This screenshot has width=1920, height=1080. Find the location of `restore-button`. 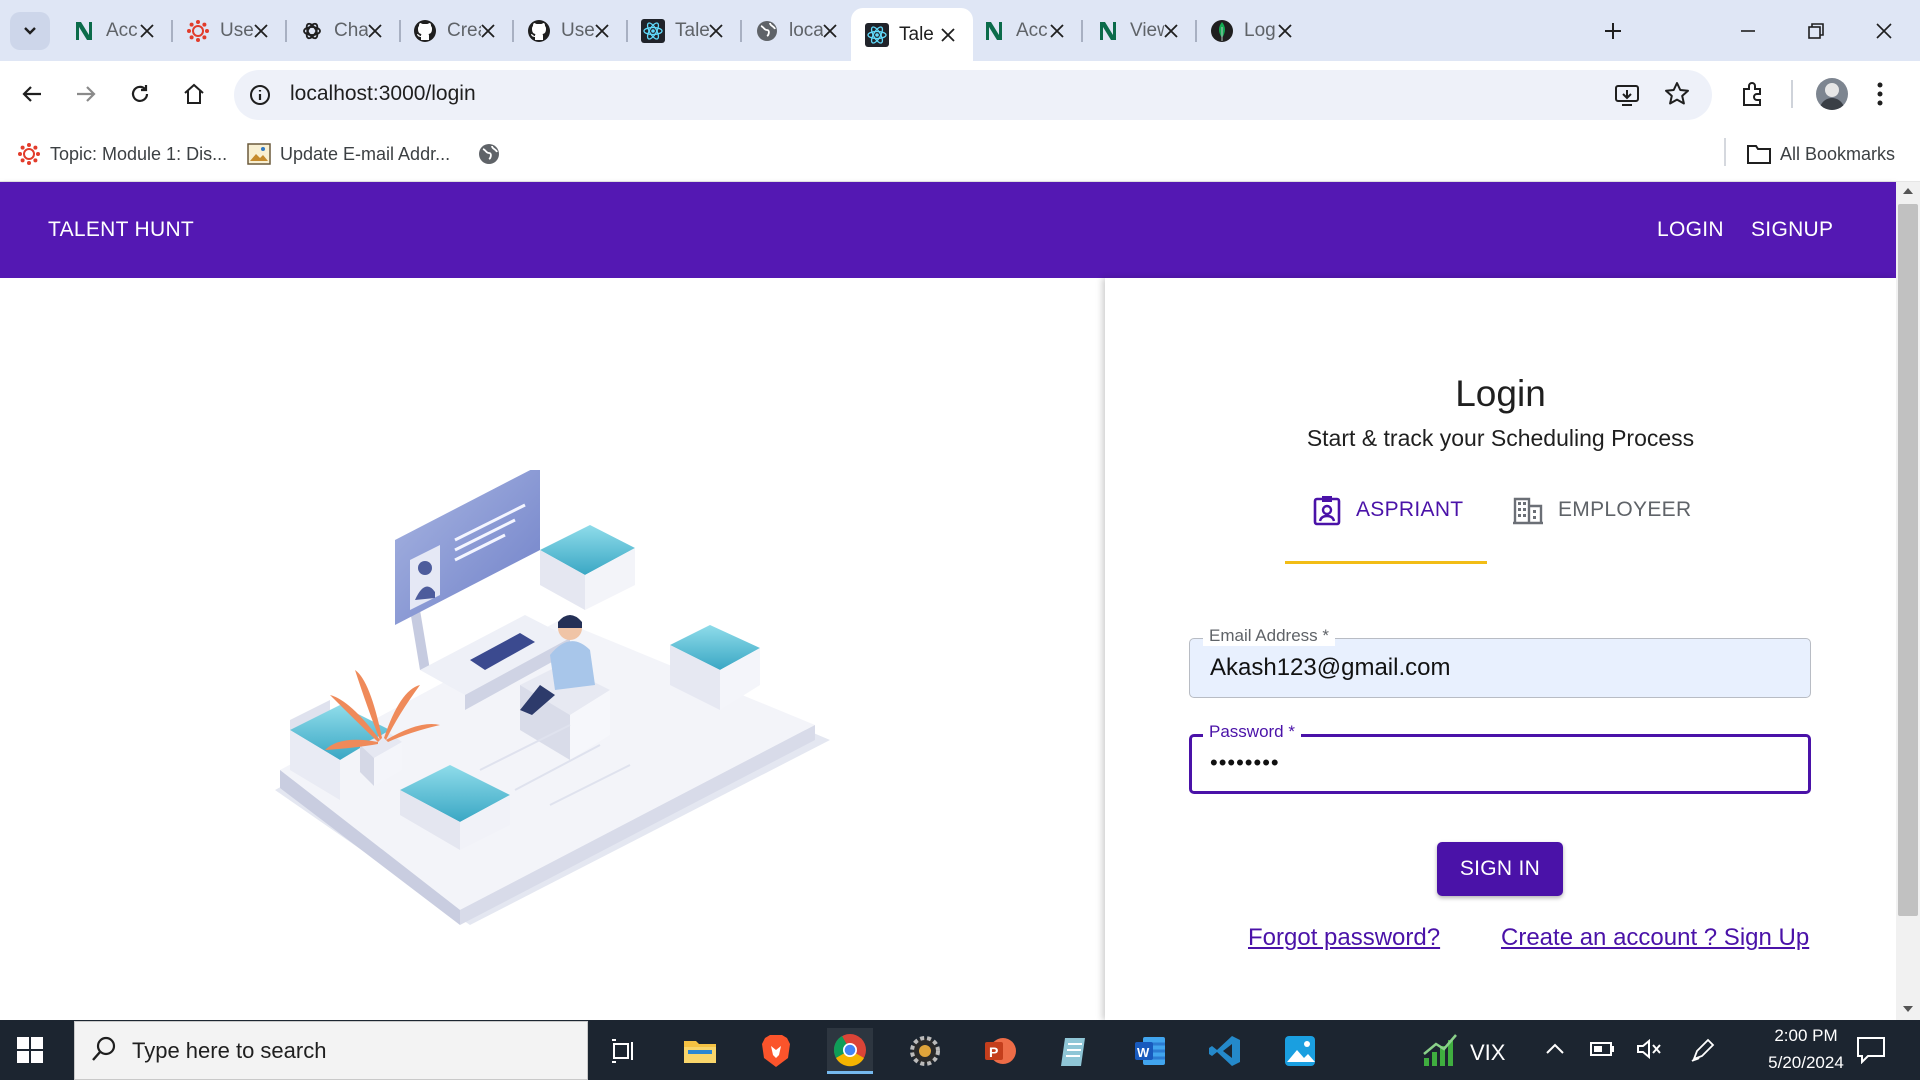

restore-button is located at coordinates (1816, 30).